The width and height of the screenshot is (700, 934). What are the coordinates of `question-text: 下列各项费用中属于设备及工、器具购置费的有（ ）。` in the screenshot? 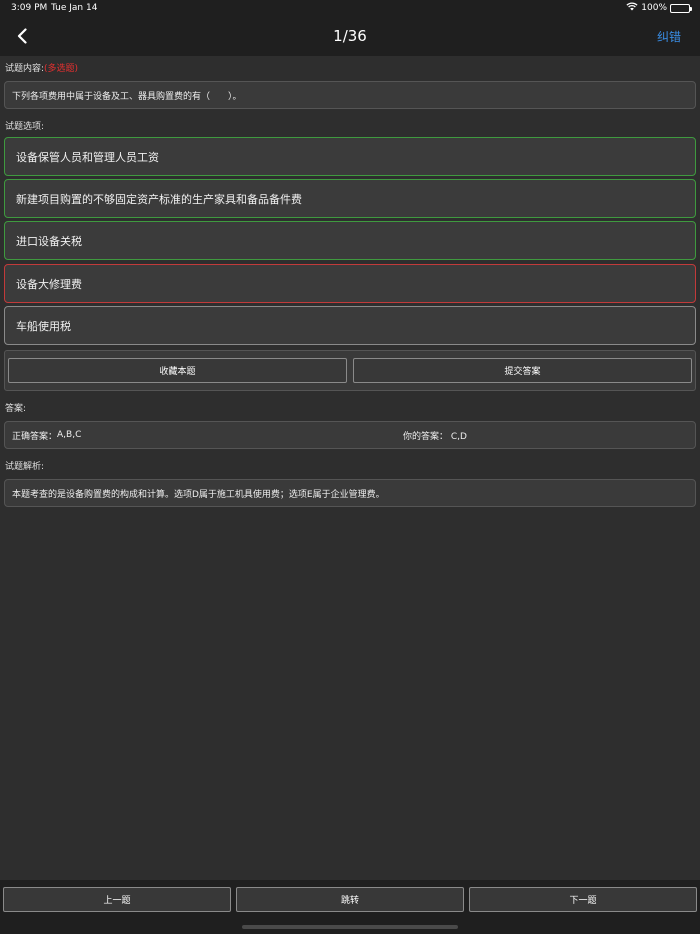 It's located at (127, 96).